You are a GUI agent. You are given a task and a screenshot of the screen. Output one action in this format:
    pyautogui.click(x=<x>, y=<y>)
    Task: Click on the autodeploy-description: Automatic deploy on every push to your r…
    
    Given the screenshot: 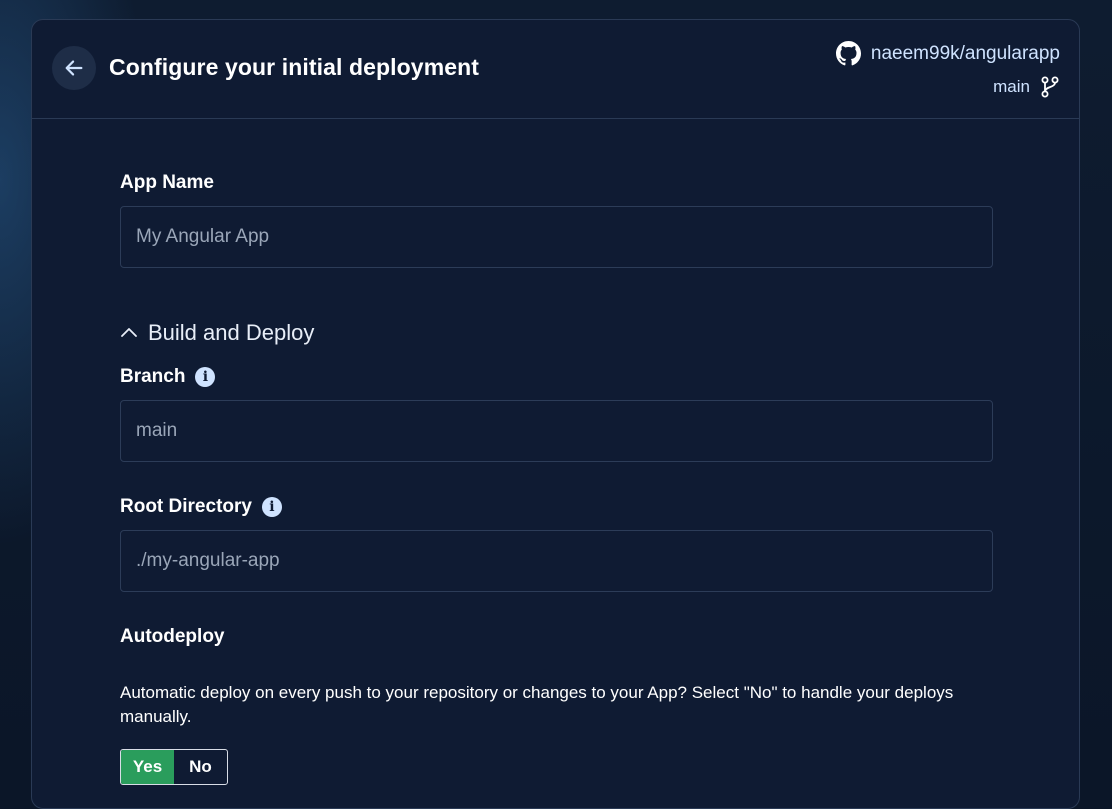 What is the action you would take?
    pyautogui.click(x=537, y=704)
    